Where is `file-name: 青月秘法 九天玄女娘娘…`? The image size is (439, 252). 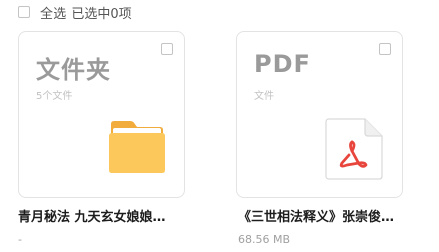 file-name: 青月秘法 九天玄女娘娘… is located at coordinates (105, 215).